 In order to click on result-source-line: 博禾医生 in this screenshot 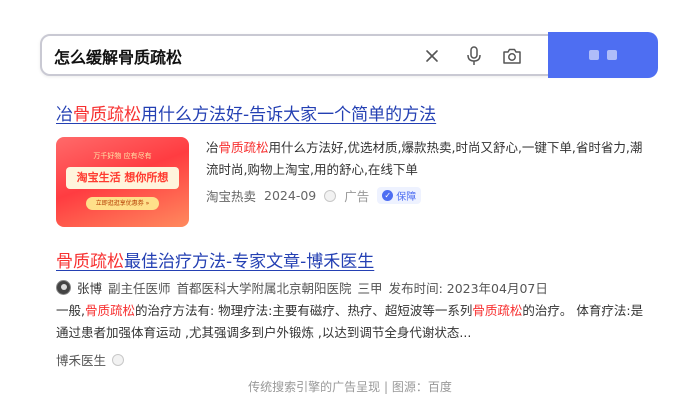, I will do `click(90, 359)`.